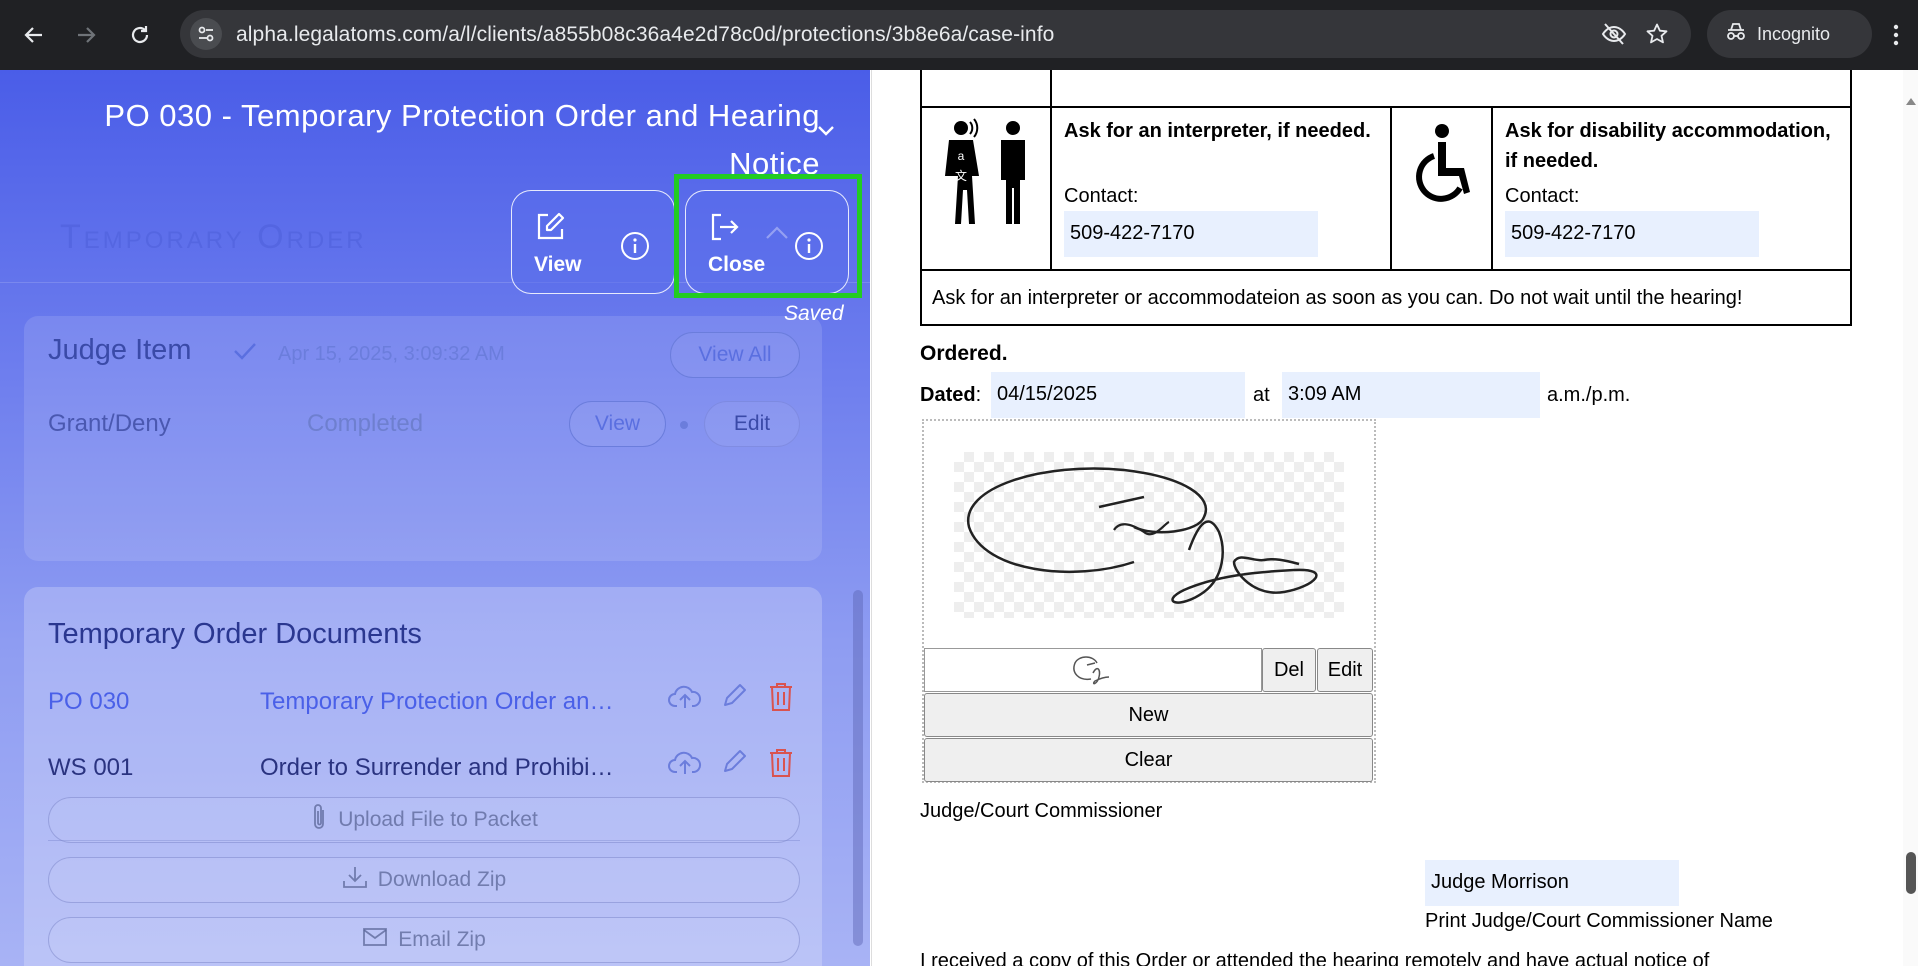 Image resolution: width=1918 pixels, height=966 pixels. I want to click on forward-icon, so click(86, 35).